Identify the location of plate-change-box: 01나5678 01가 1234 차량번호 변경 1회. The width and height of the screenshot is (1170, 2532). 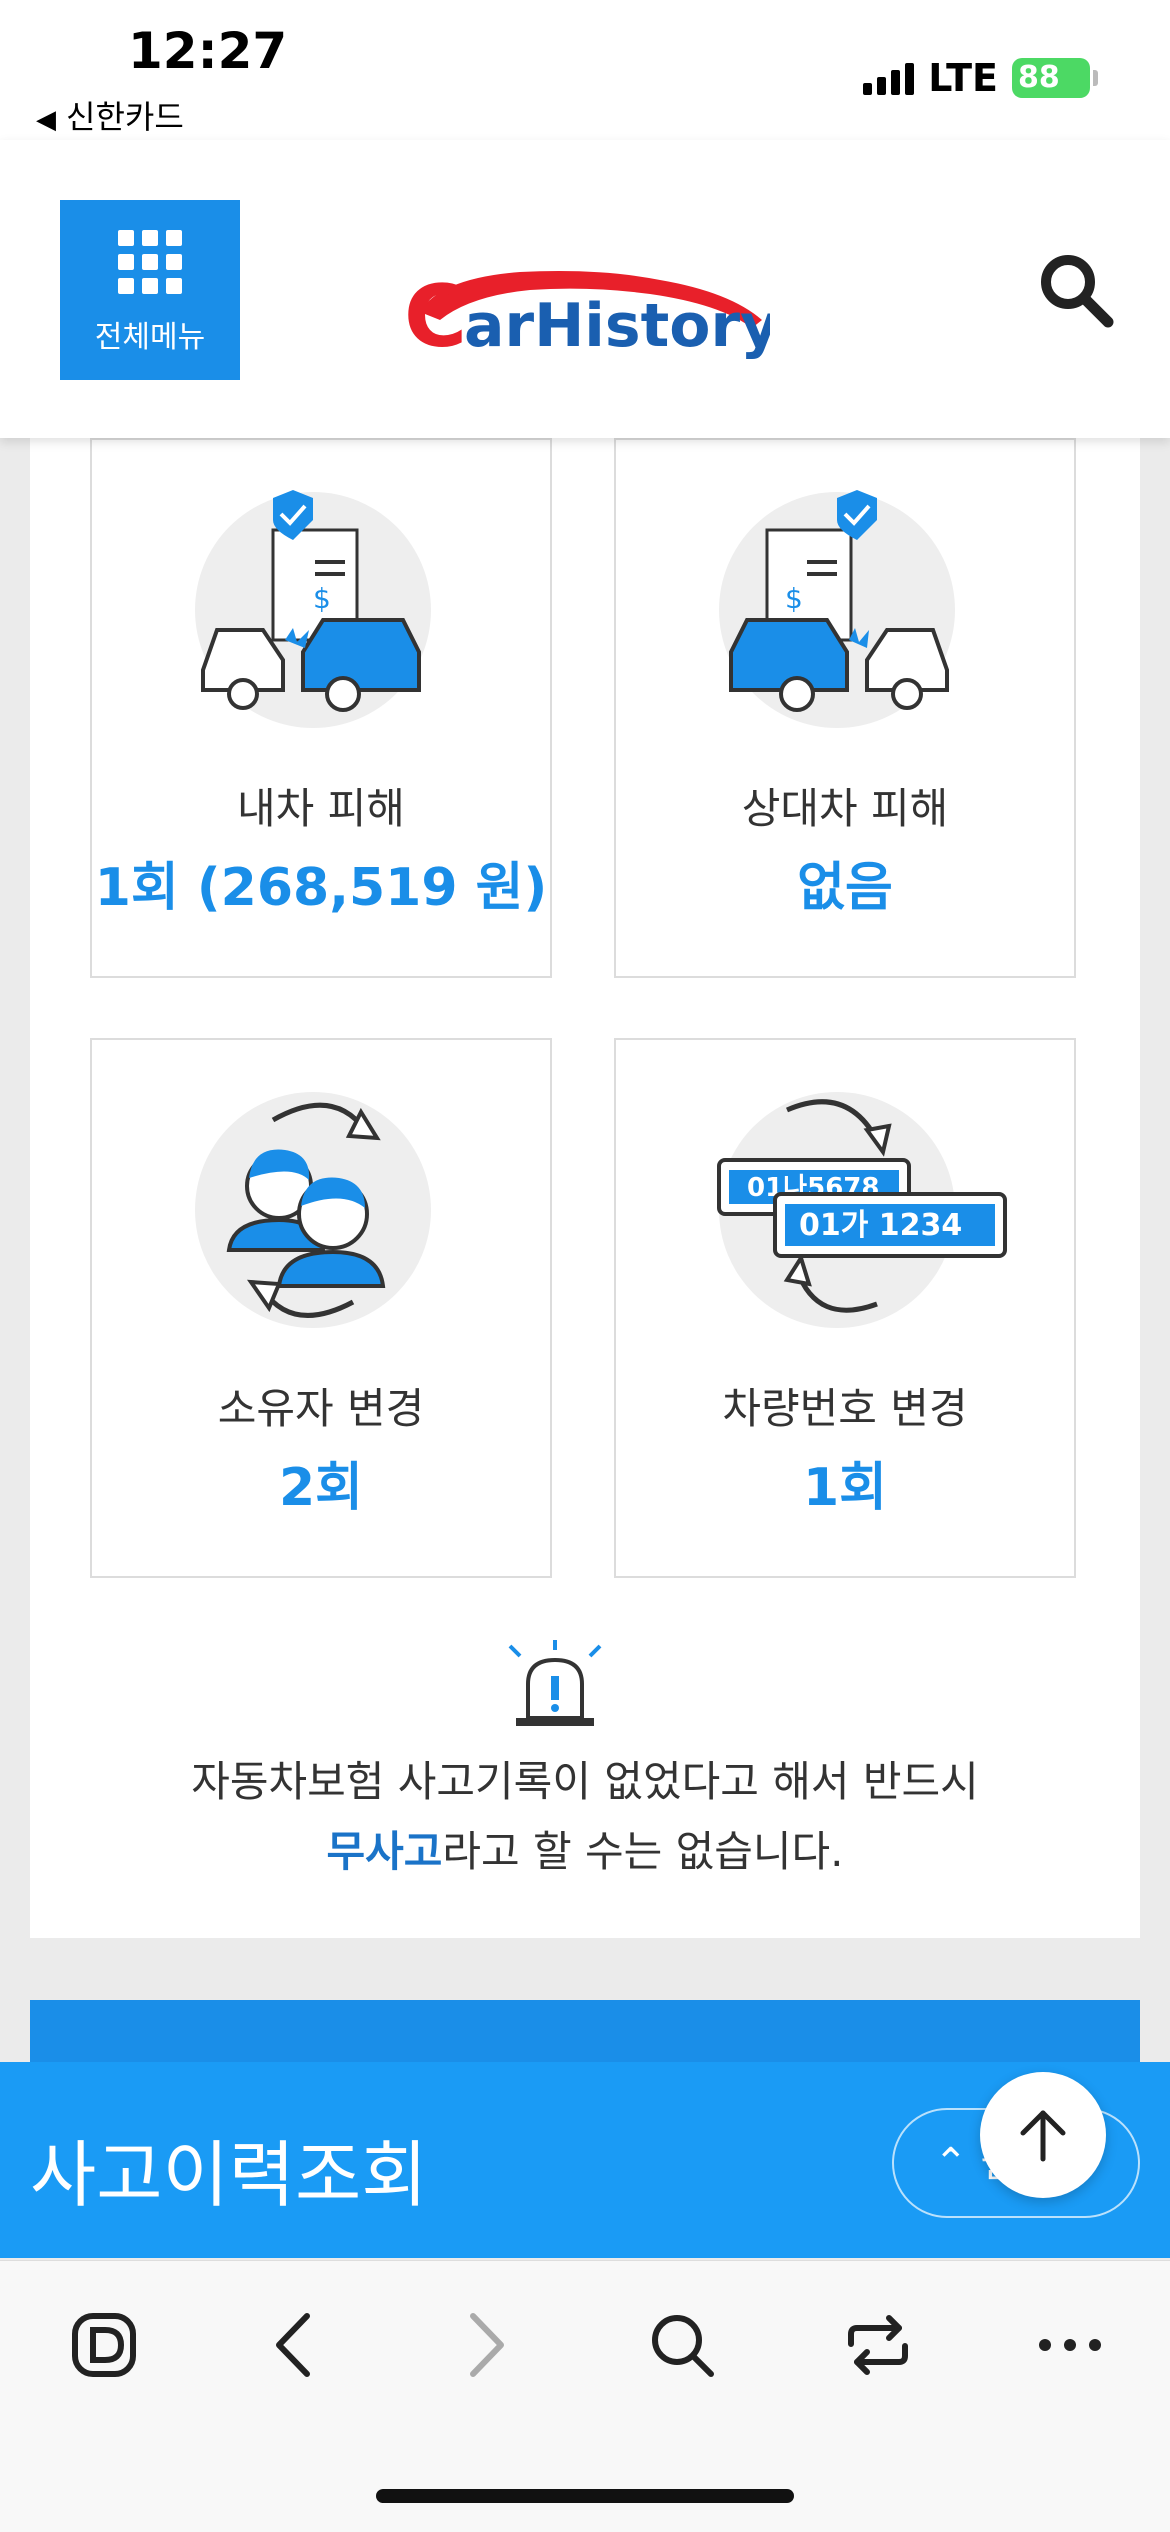
(845, 1308).